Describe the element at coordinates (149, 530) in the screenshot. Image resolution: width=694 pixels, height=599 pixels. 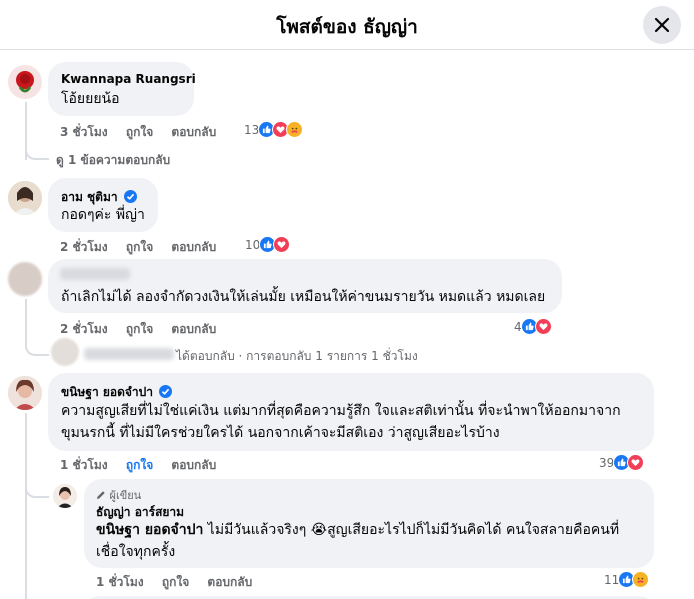
I see `mention-link: ขนิษฐา ยอดจำปา` at that location.